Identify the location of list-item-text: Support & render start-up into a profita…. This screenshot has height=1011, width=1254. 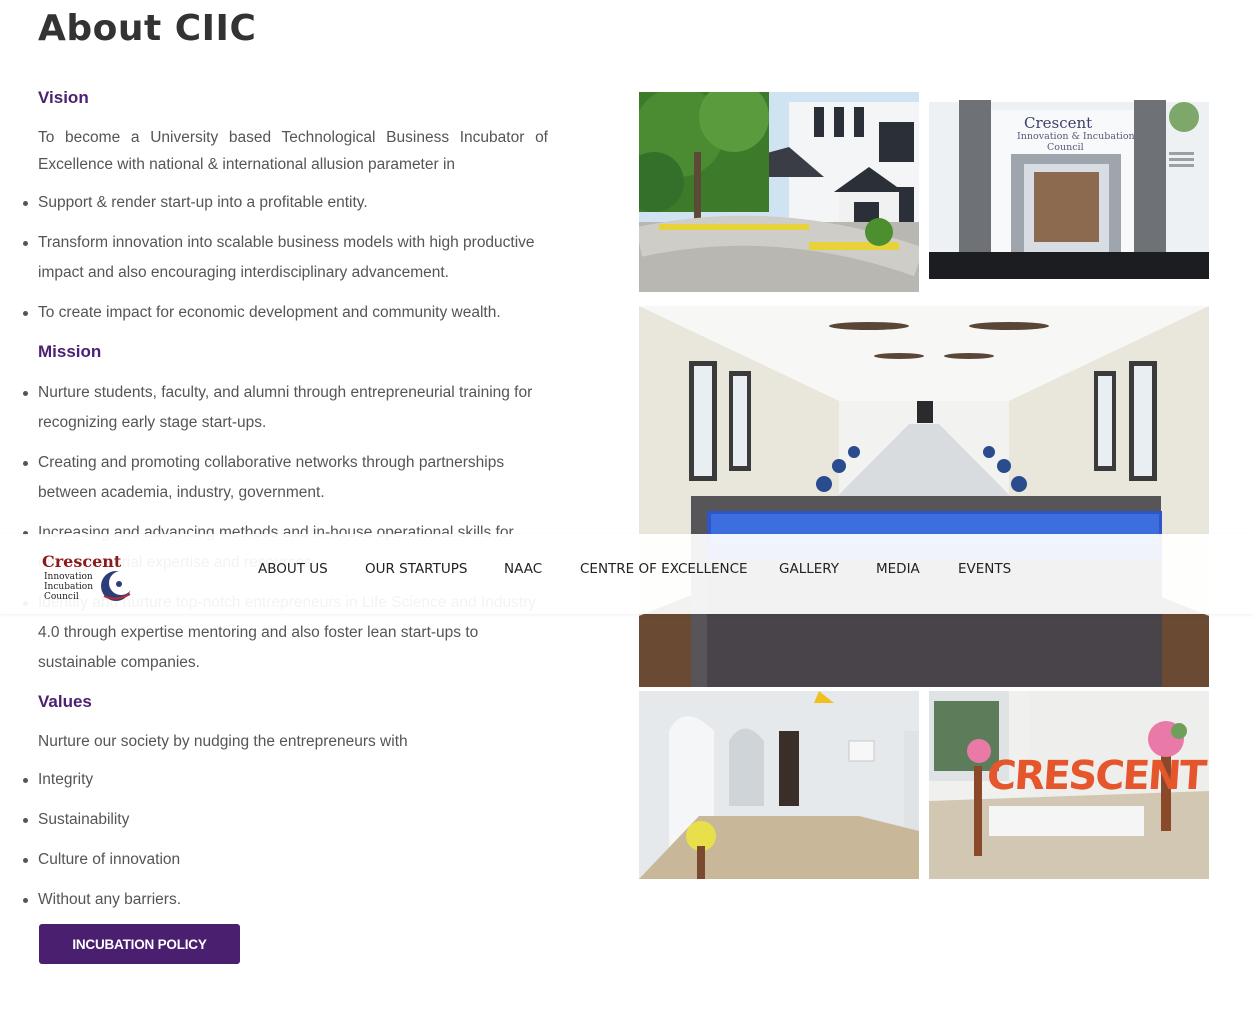
(203, 202).